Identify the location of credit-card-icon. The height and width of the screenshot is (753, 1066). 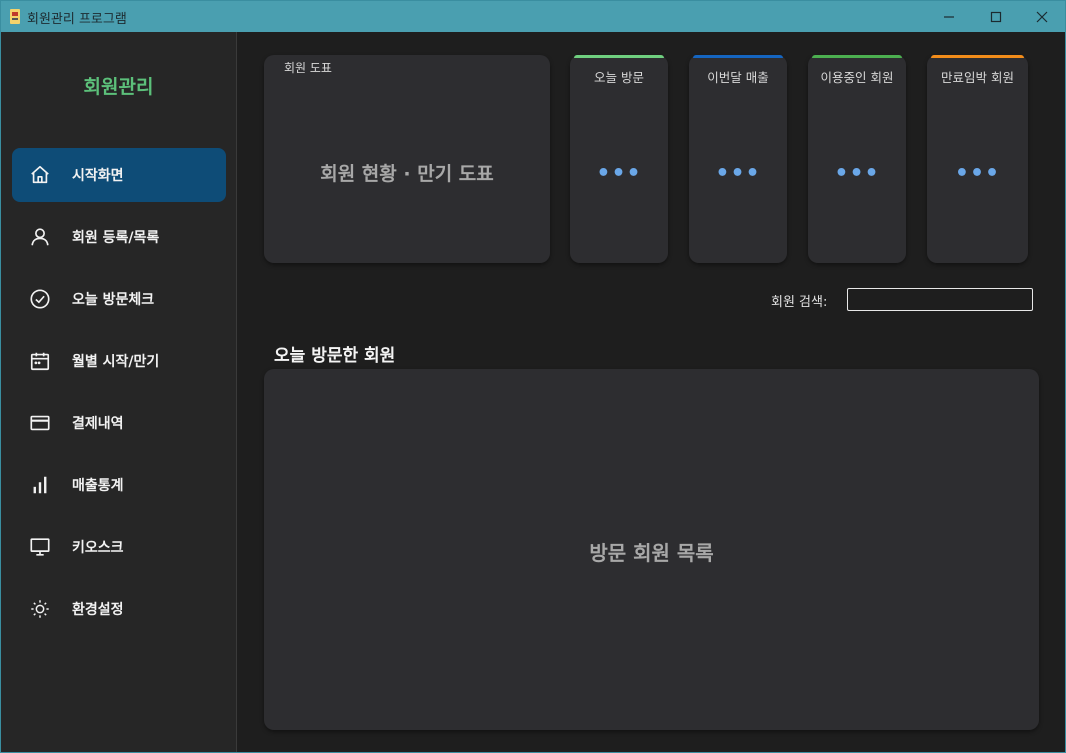
(40, 423).